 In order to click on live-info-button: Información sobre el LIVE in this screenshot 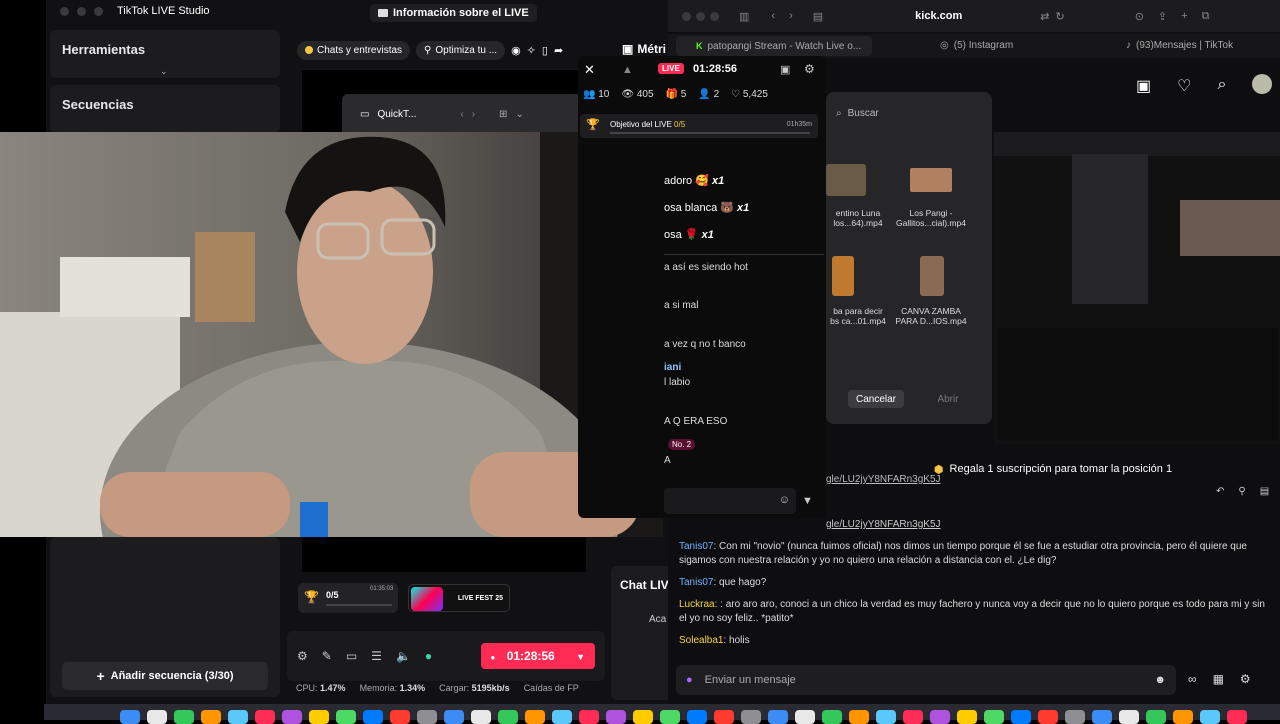, I will do `click(453, 13)`.